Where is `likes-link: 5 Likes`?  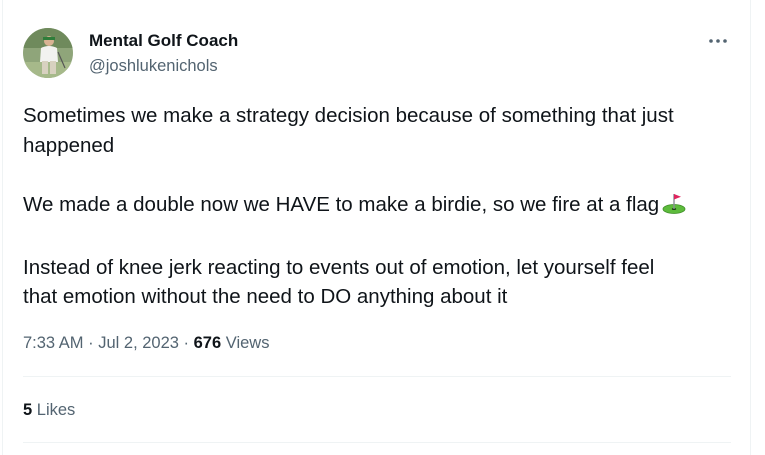
likes-link: 5 Likes is located at coordinates (49, 410).